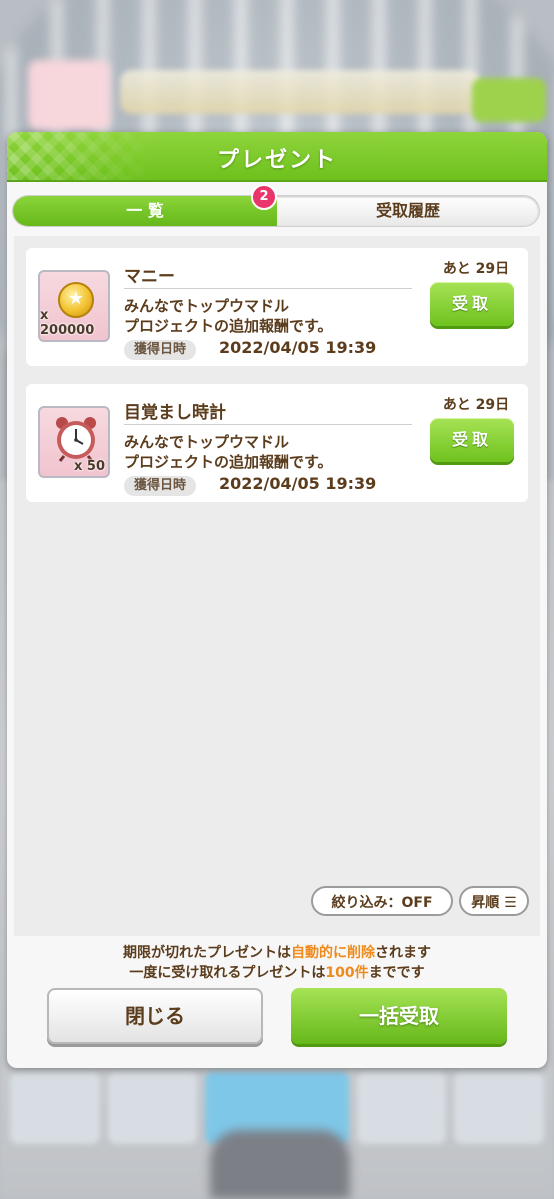  What do you see at coordinates (347, 973) in the screenshot?
I see `note-highlight: 100件` at bounding box center [347, 973].